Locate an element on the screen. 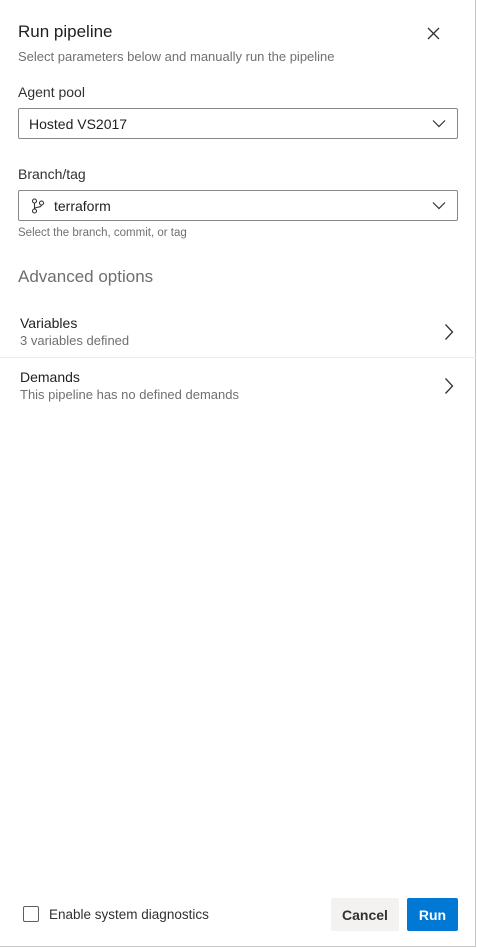  branch-dropdown: terraform is located at coordinates (238, 205).